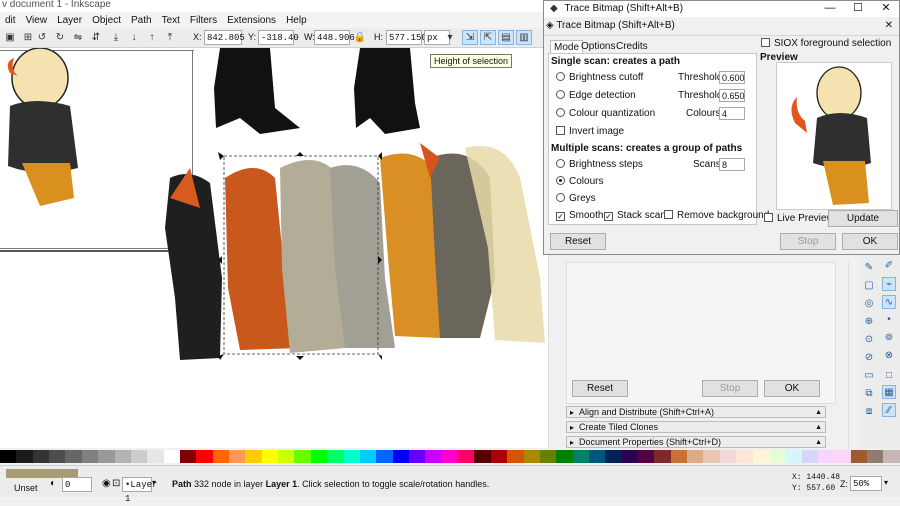  Describe the element at coordinates (134, 37) in the screenshot. I see `lower-icon: ↓` at that location.